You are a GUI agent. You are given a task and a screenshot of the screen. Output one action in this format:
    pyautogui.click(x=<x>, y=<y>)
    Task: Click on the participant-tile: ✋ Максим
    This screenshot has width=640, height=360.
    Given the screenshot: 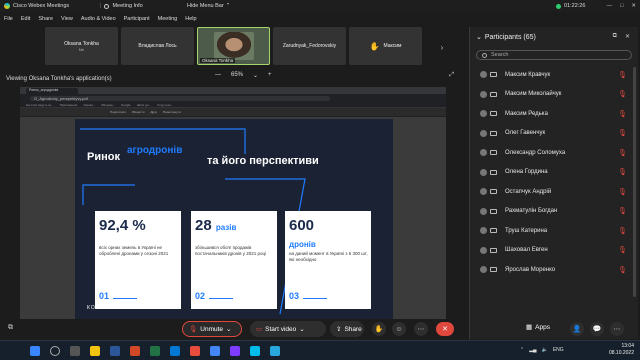 What is the action you would take?
    pyautogui.click(x=385, y=46)
    